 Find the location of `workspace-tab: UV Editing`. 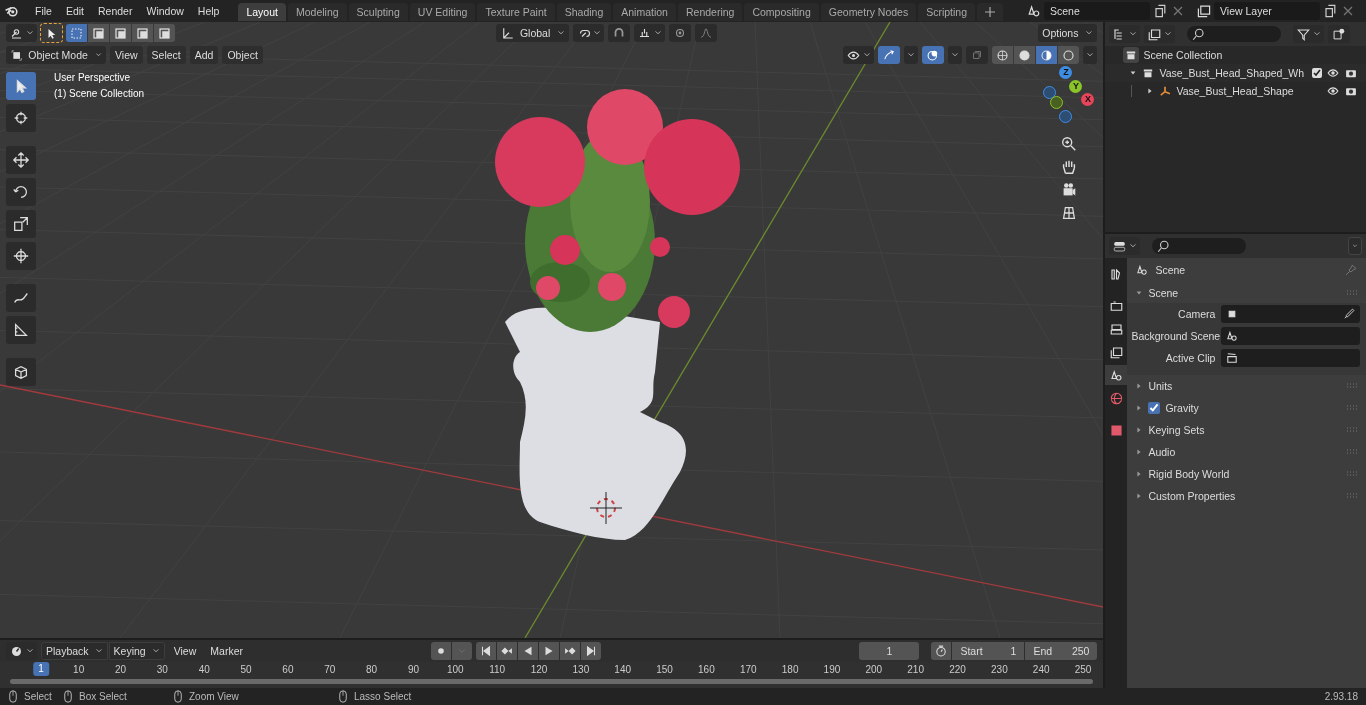

workspace-tab: UV Editing is located at coordinates (442, 12).